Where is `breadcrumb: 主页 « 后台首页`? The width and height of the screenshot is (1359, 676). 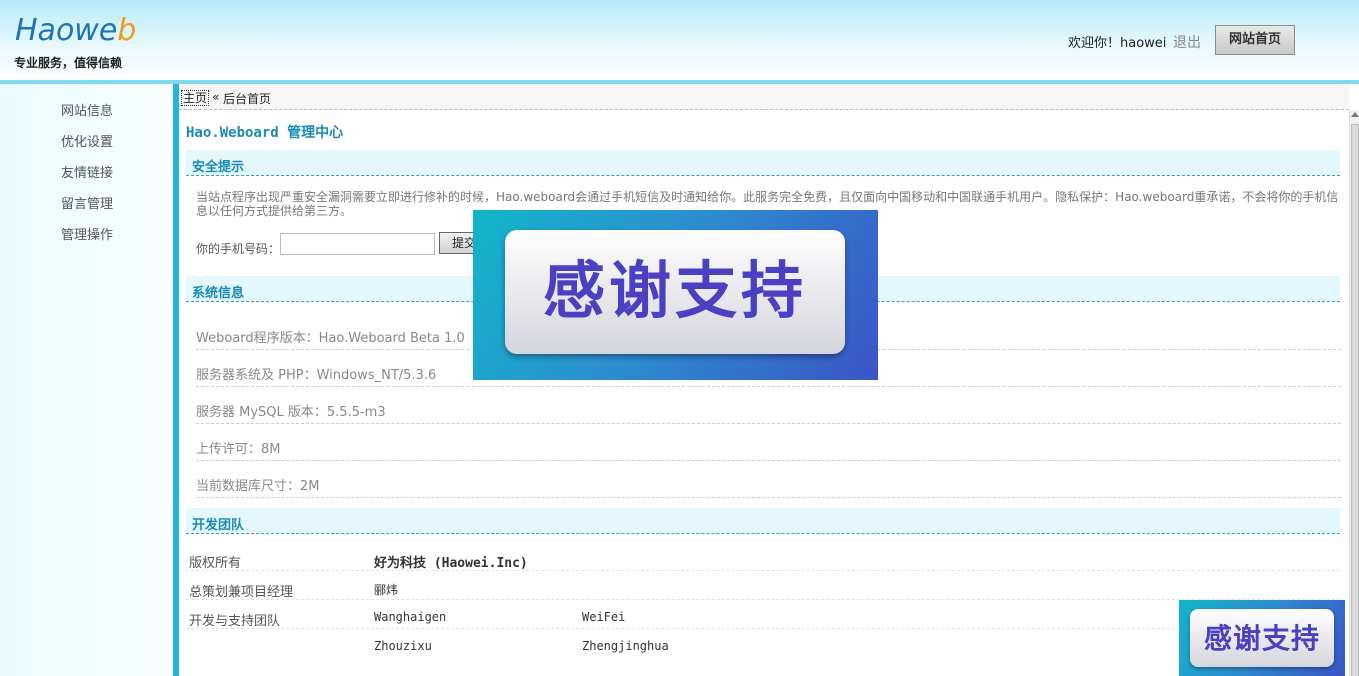
breadcrumb: 主页 « 后台首页 is located at coordinates (764, 97).